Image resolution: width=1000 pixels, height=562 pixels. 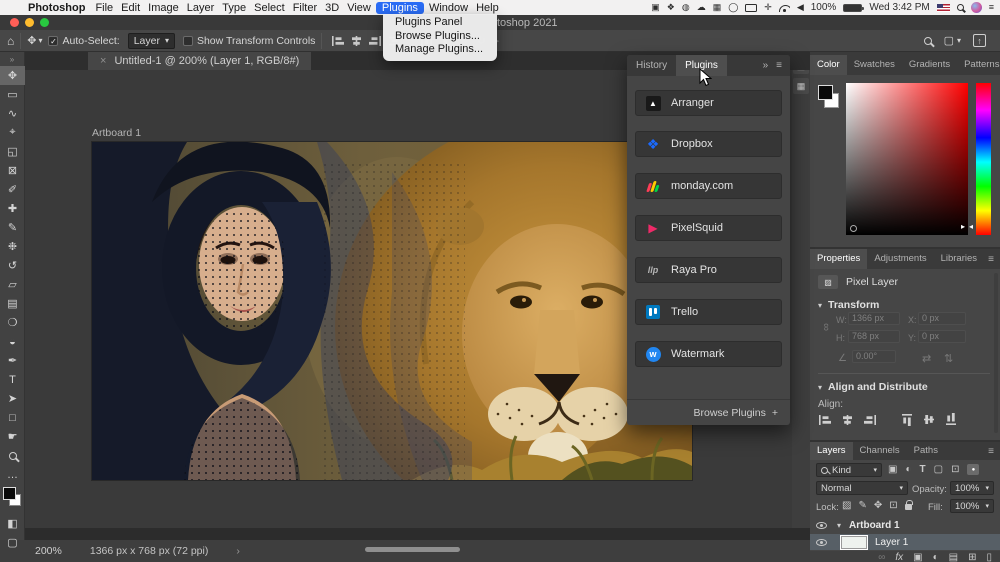 I want to click on lock-all-icon, so click(x=908, y=505).